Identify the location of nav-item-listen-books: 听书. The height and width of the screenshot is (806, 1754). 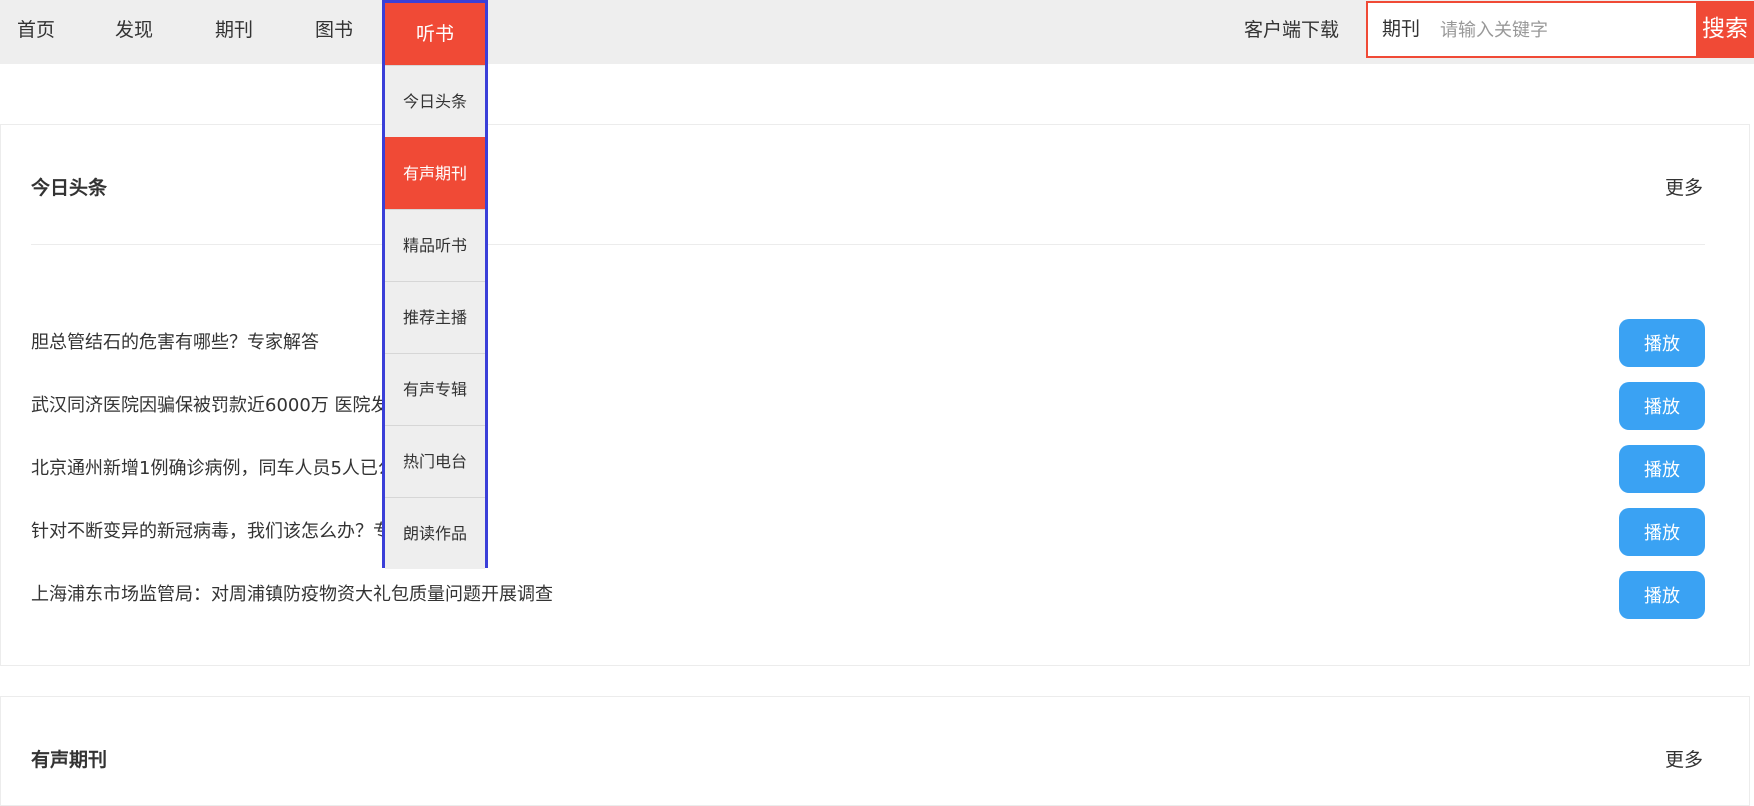
(435, 34).